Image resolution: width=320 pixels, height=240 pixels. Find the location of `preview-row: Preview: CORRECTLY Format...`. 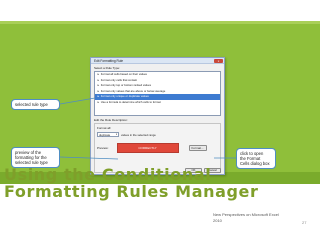

preview-row: Preview: CORRECTLY Format... is located at coordinates (157, 148).